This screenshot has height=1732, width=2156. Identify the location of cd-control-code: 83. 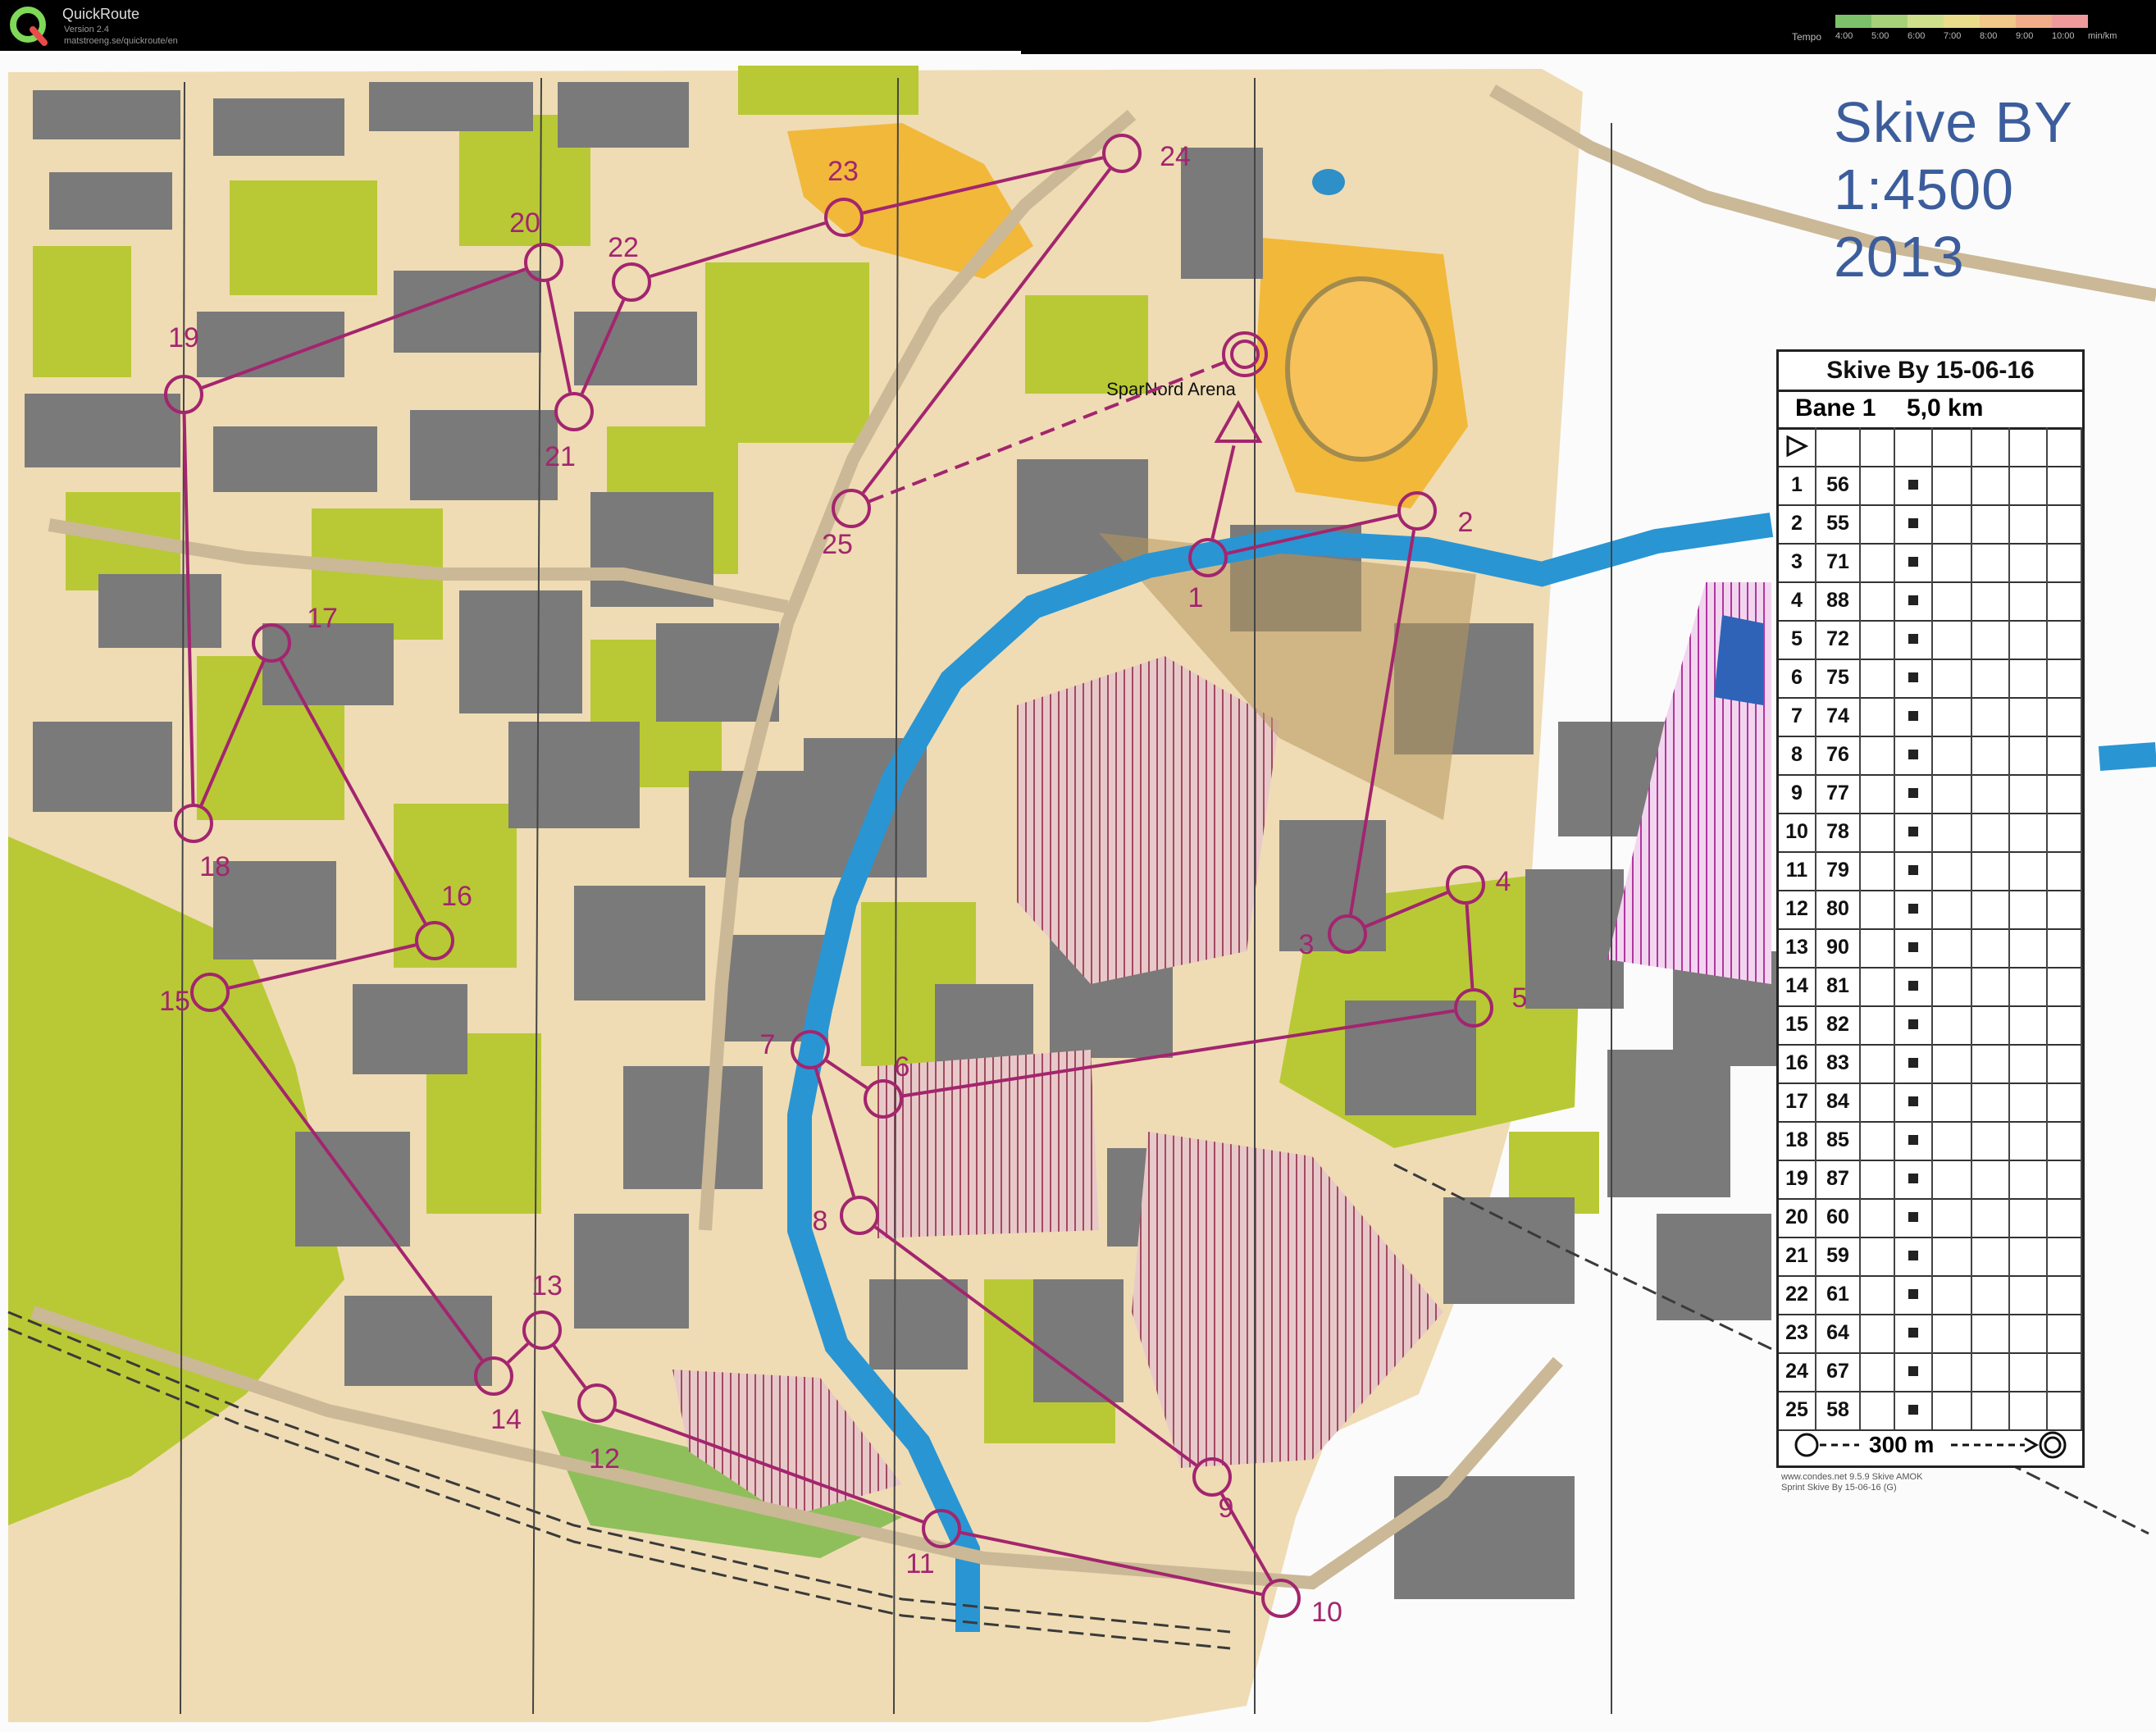
(1839, 1063).